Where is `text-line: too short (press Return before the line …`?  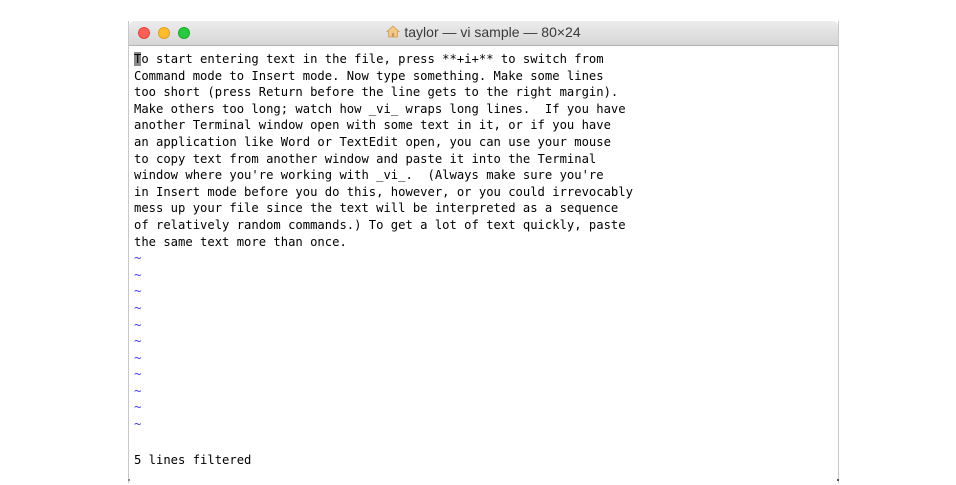
text-line: too short (press Return before the line … is located at coordinates (376, 92).